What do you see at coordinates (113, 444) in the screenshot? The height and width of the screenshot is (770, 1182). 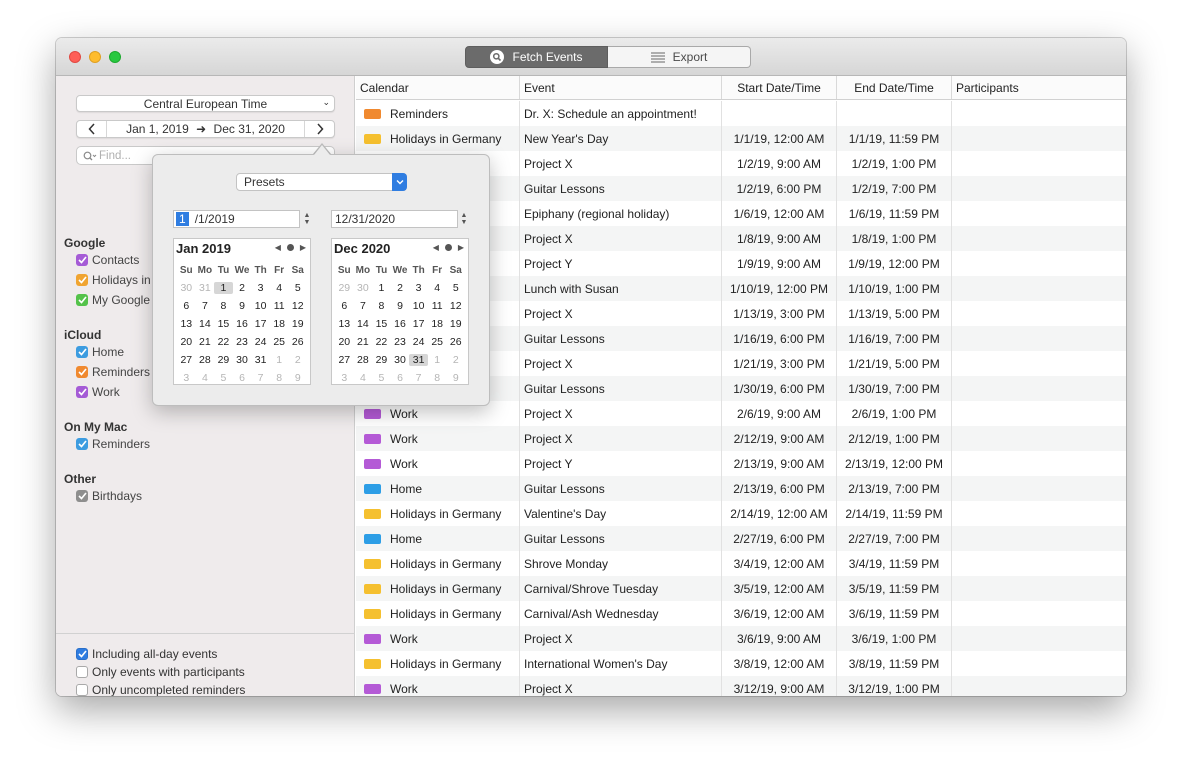 I see `source-item: Reminders` at bounding box center [113, 444].